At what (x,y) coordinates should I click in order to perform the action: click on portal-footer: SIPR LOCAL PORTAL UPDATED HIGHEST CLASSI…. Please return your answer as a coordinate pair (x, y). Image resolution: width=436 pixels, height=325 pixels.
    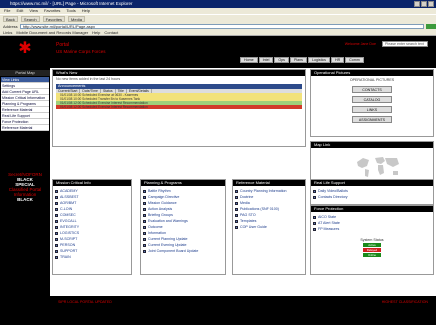
    Looking at the image, I should click on (243, 310).